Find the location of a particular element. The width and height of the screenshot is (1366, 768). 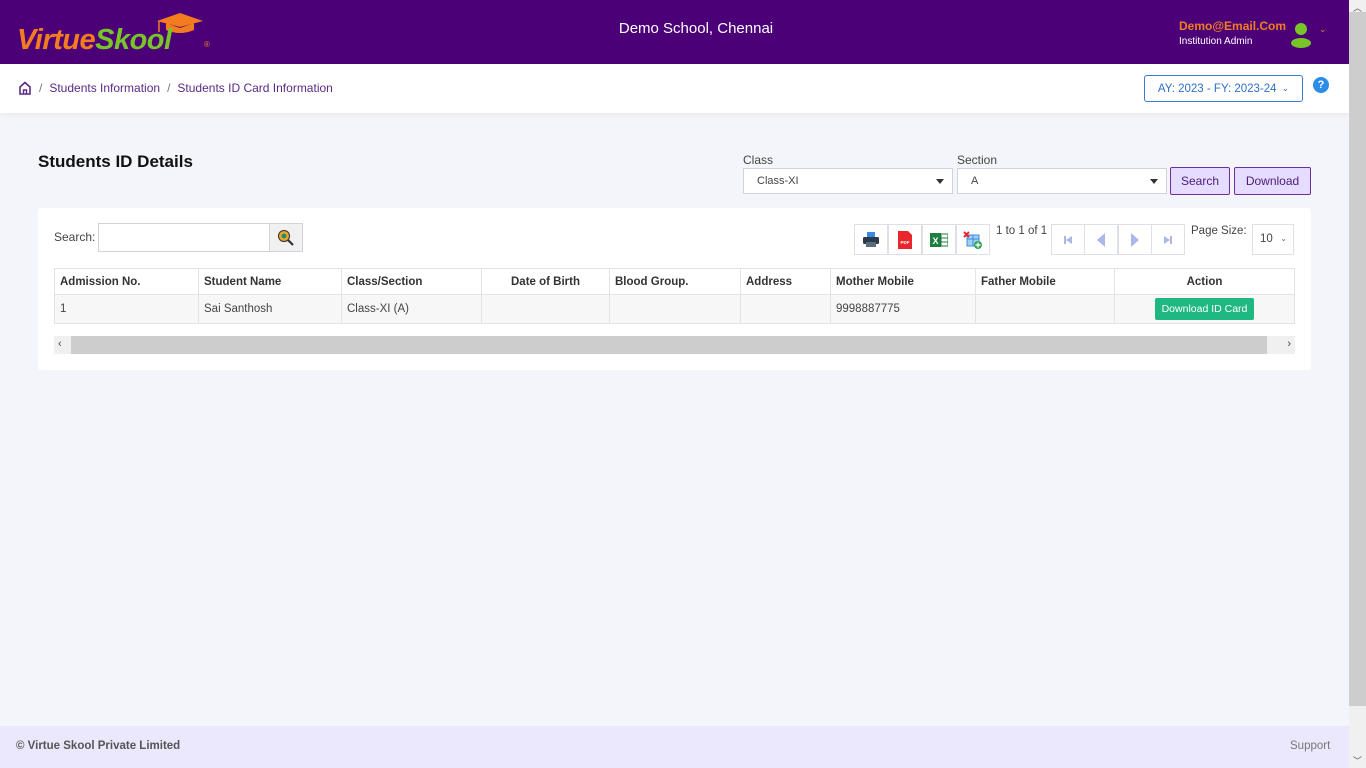

horizontal-scrollbar: ‹ › is located at coordinates (674, 345).